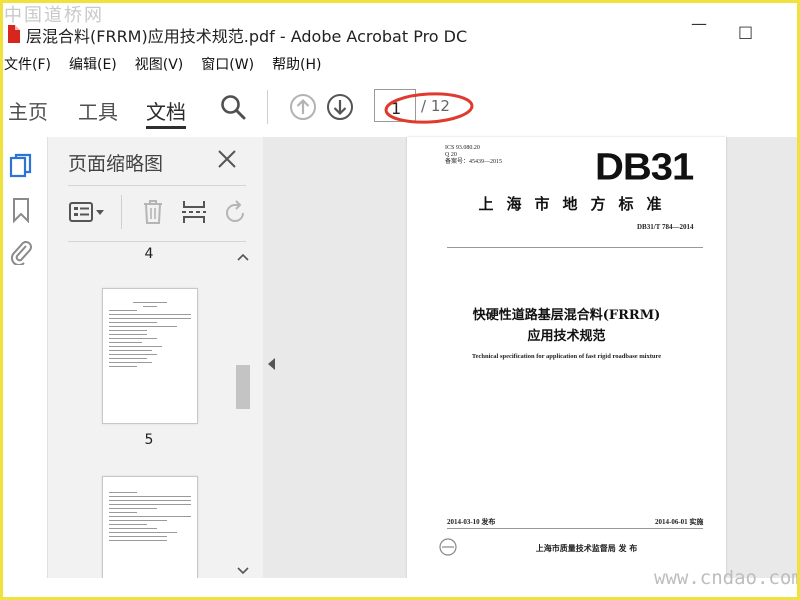 The width and height of the screenshot is (800, 600). What do you see at coordinates (340, 107) in the screenshot?
I see `next-page-icon` at bounding box center [340, 107].